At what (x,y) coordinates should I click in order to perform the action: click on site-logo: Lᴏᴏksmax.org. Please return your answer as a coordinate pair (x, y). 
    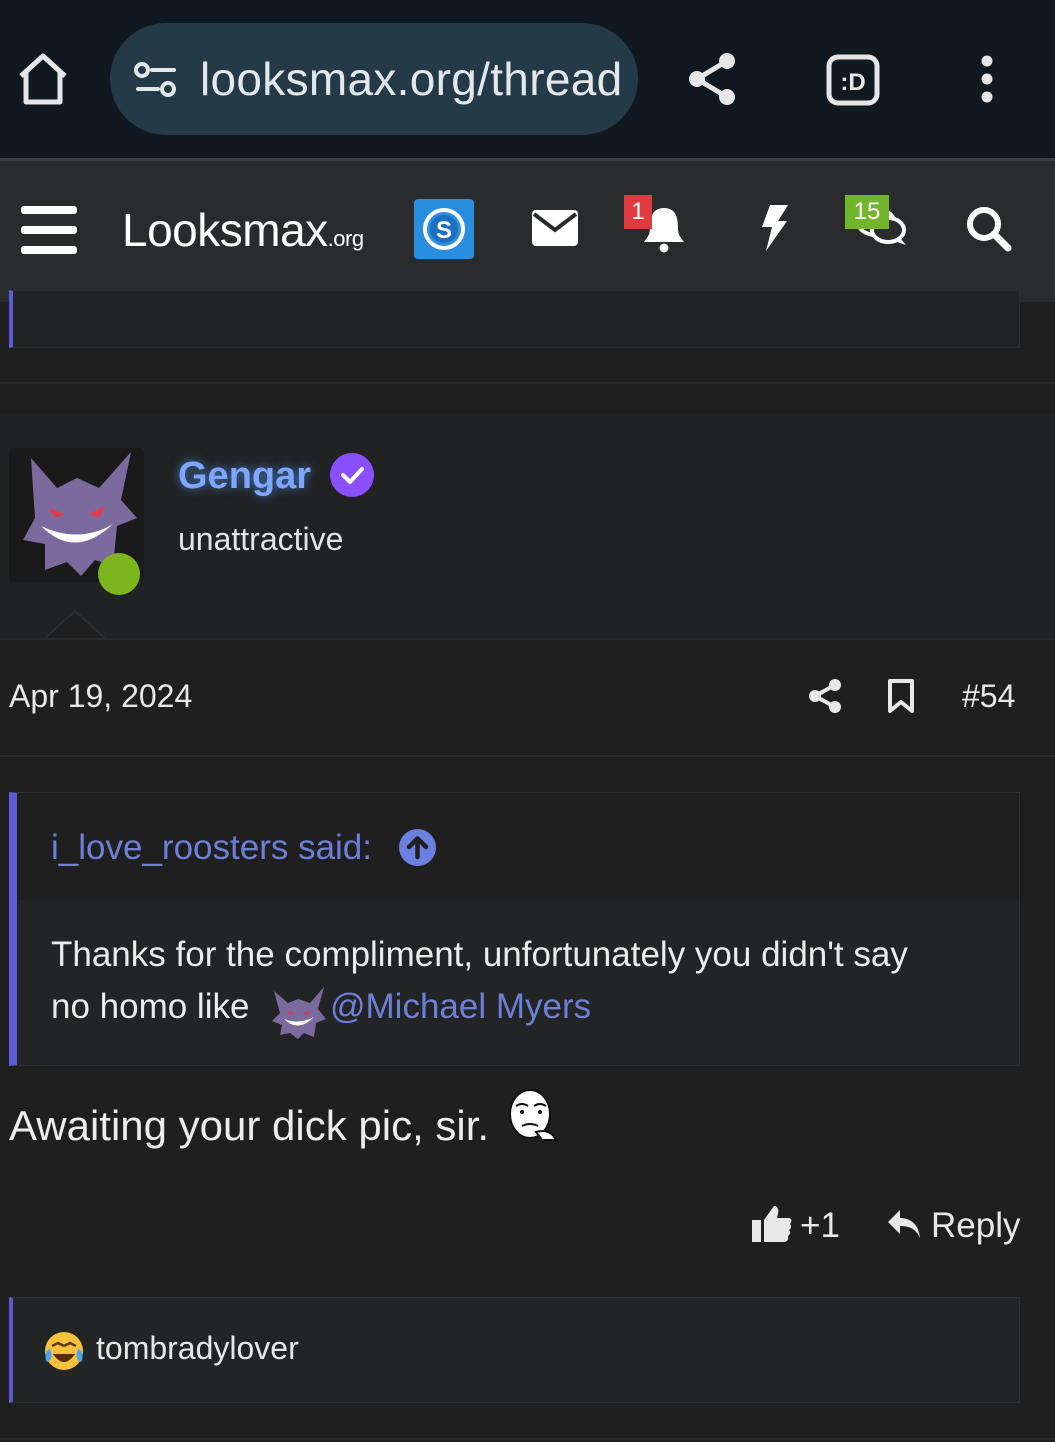
    Looking at the image, I should click on (243, 230).